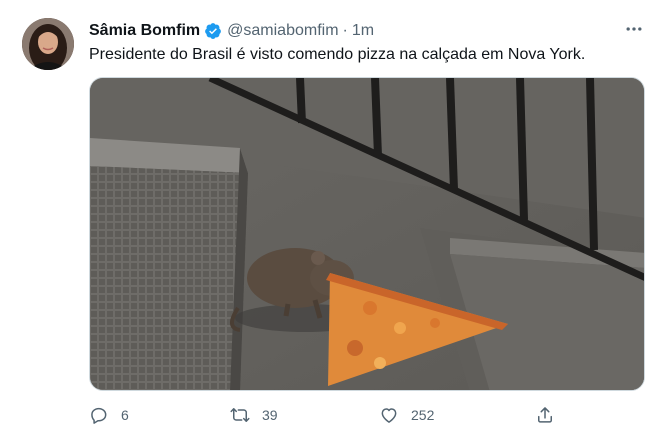 The image size is (665, 442). Describe the element at coordinates (406, 415) in the screenshot. I see `like-button: 252` at that location.